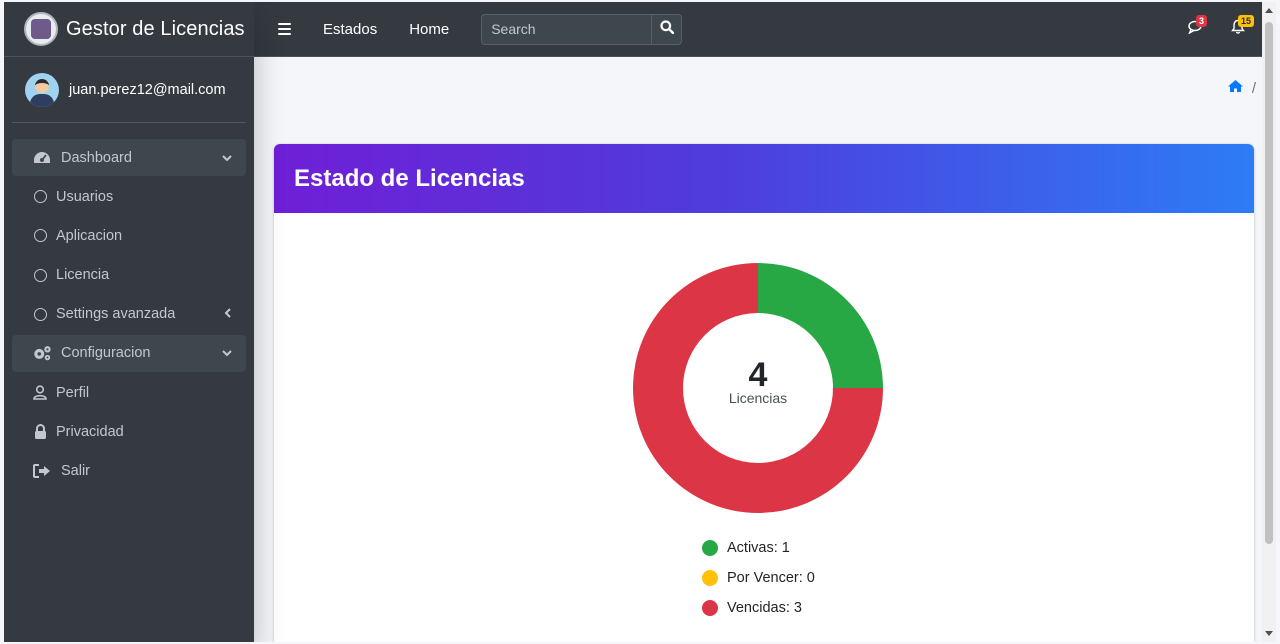  What do you see at coordinates (129, 431) in the screenshot?
I see `sidebar-item-privacidad: Privacidad` at bounding box center [129, 431].